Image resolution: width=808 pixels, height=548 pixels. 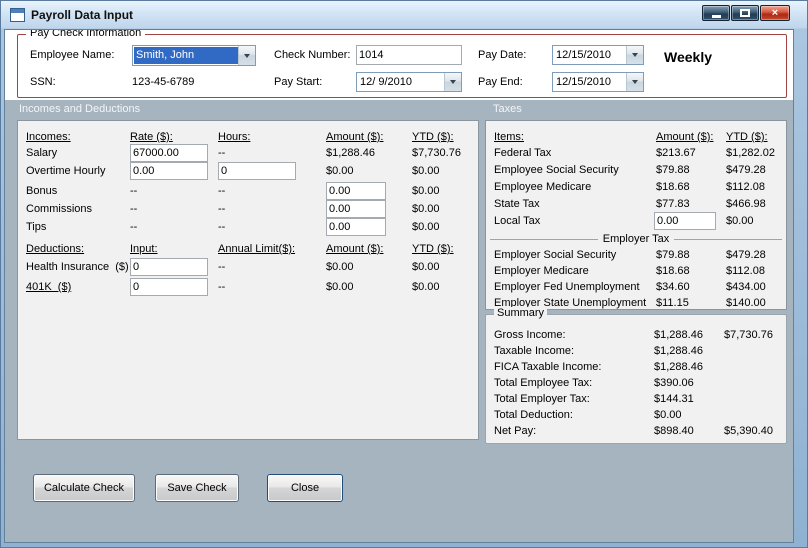 What do you see at coordinates (169, 287) in the screenshot?
I see `401k-input` at bounding box center [169, 287].